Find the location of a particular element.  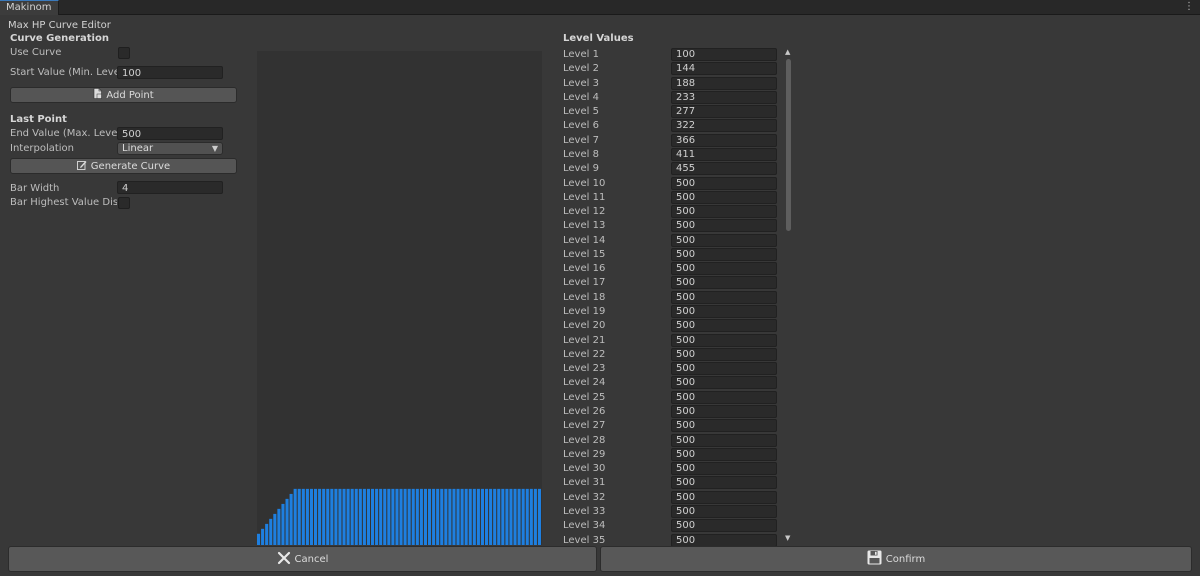

generate-curve-label: Generate Curve is located at coordinates (130, 166).